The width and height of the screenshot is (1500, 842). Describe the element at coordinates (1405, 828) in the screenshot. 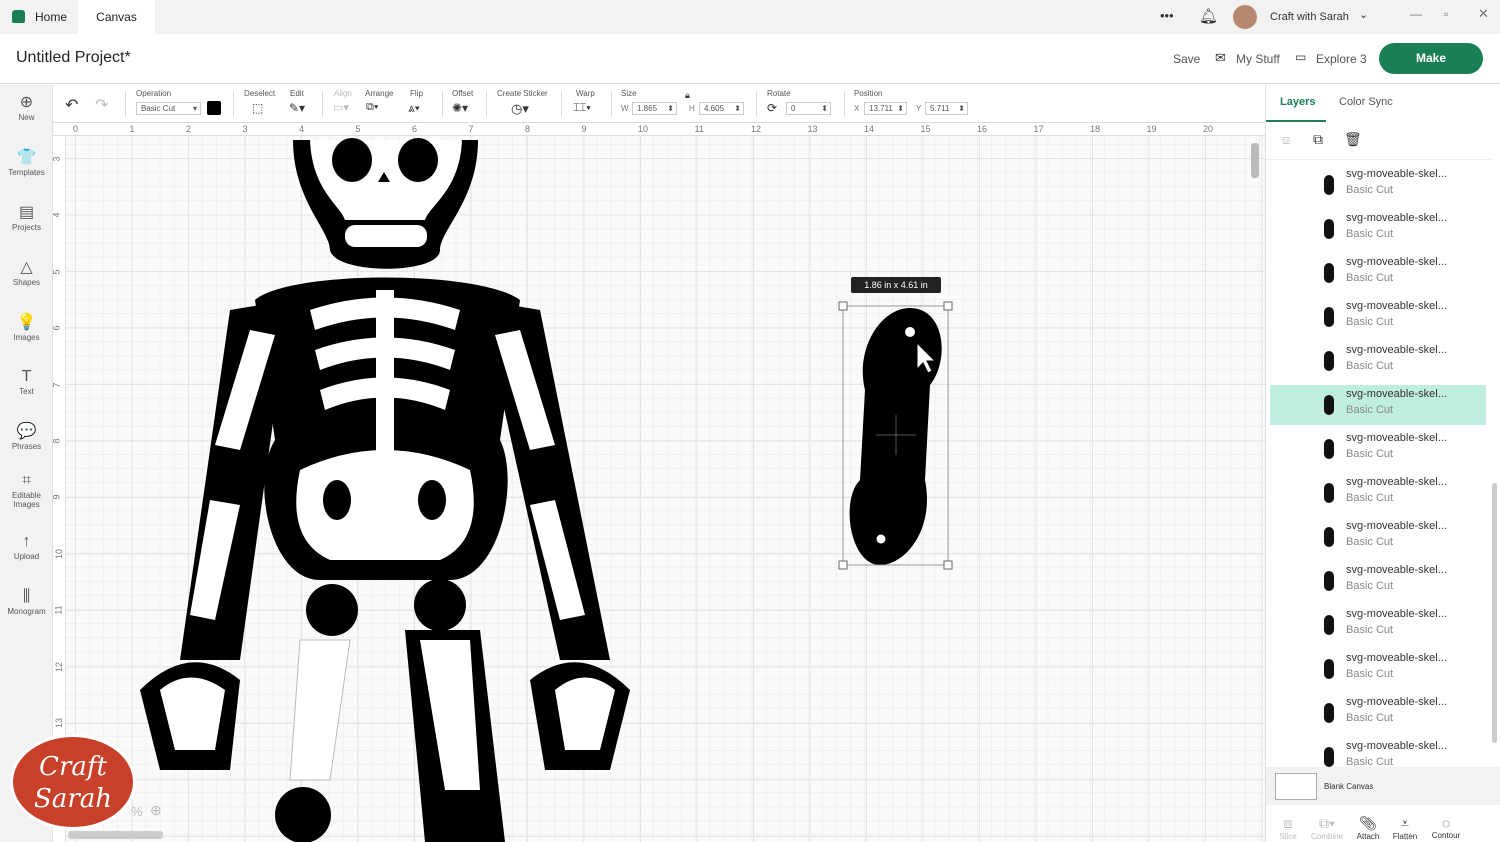

I see `flatten-button: ⩡ Flatten` at that location.